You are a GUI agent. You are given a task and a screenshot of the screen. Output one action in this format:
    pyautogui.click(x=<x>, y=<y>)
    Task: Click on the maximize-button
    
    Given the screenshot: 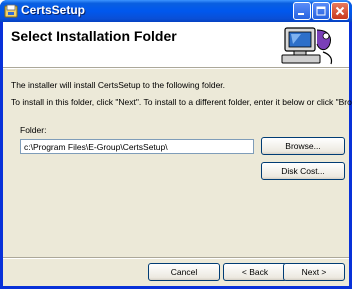 What is the action you would take?
    pyautogui.click(x=321, y=11)
    